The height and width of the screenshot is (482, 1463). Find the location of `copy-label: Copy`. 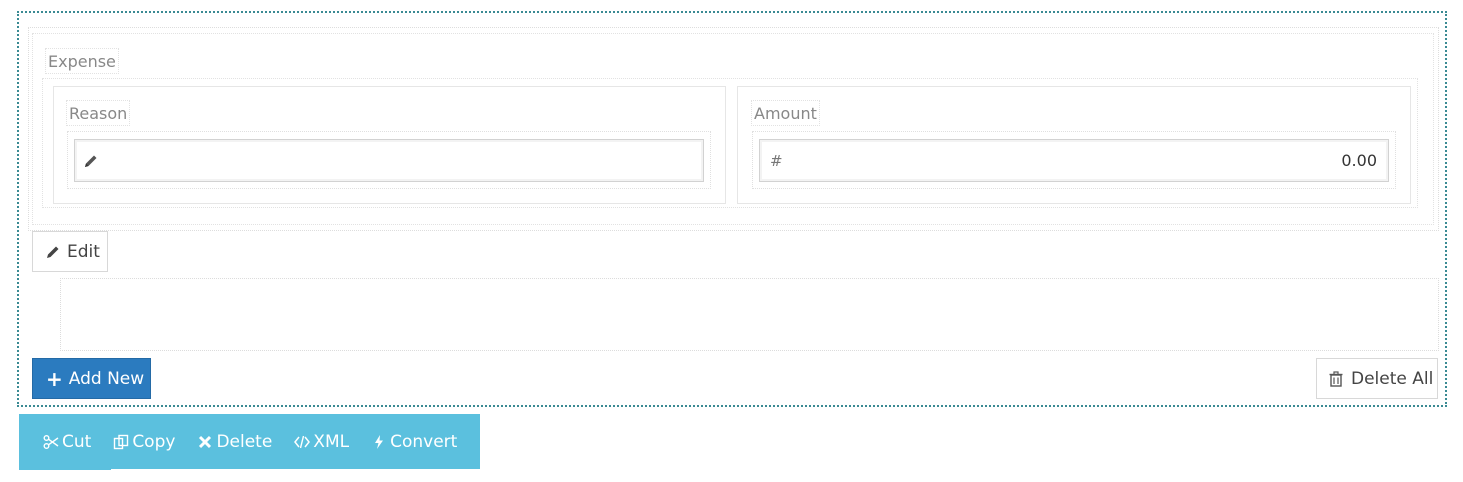

copy-label: Copy is located at coordinates (154, 441).